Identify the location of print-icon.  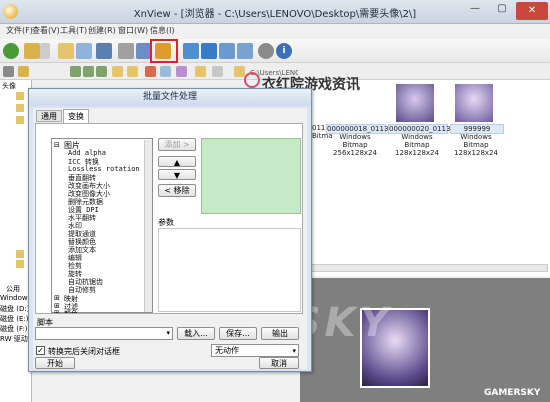
(126, 51).